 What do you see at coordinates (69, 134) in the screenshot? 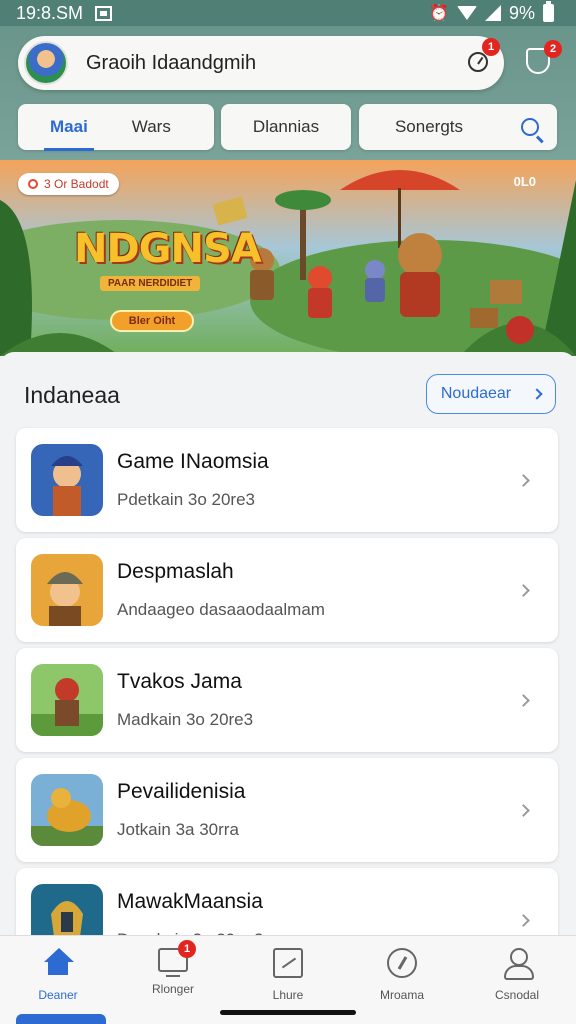
I see `tab-maai: Maai` at bounding box center [69, 134].